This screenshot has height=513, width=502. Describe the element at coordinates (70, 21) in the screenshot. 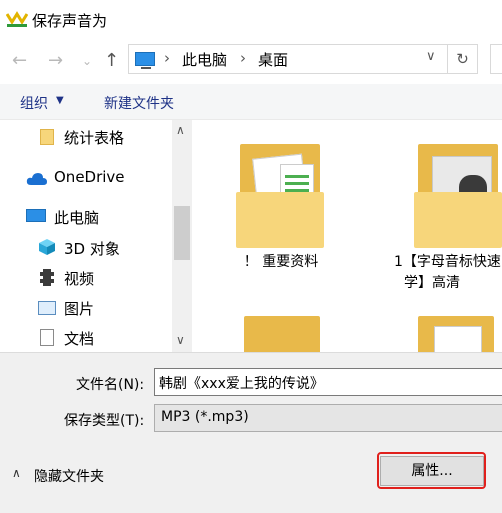

I see `window-title: 保存声音为` at that location.